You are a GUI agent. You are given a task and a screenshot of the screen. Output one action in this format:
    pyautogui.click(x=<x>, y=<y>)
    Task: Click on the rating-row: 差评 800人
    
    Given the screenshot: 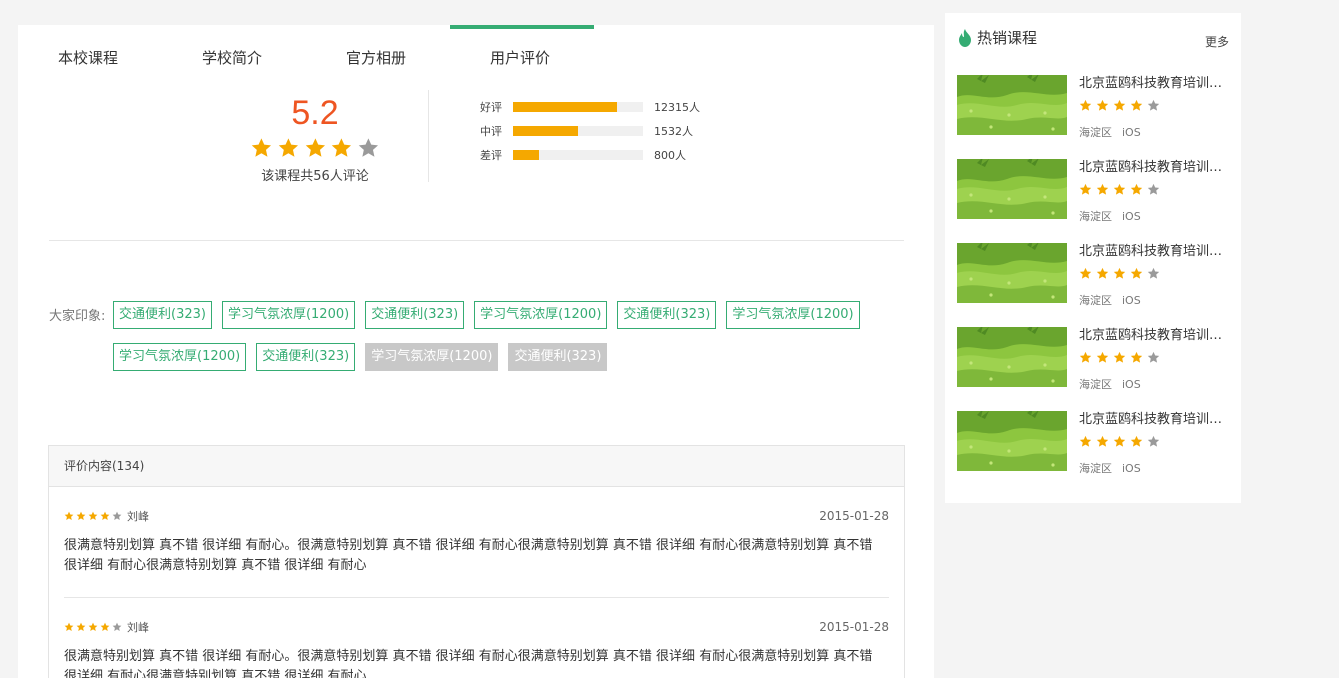 What is the action you would take?
    pyautogui.click(x=590, y=155)
    